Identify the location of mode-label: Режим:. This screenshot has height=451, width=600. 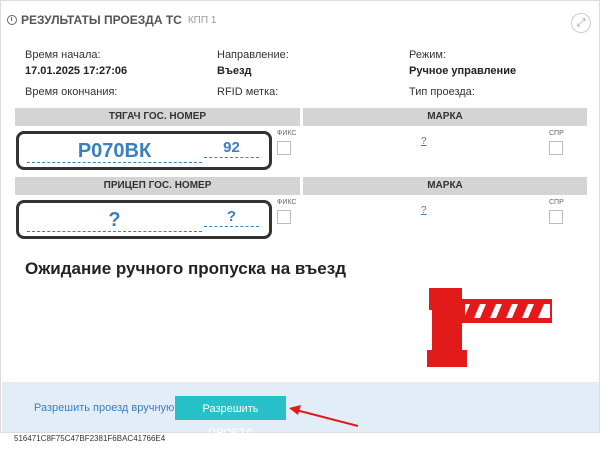
(427, 55).